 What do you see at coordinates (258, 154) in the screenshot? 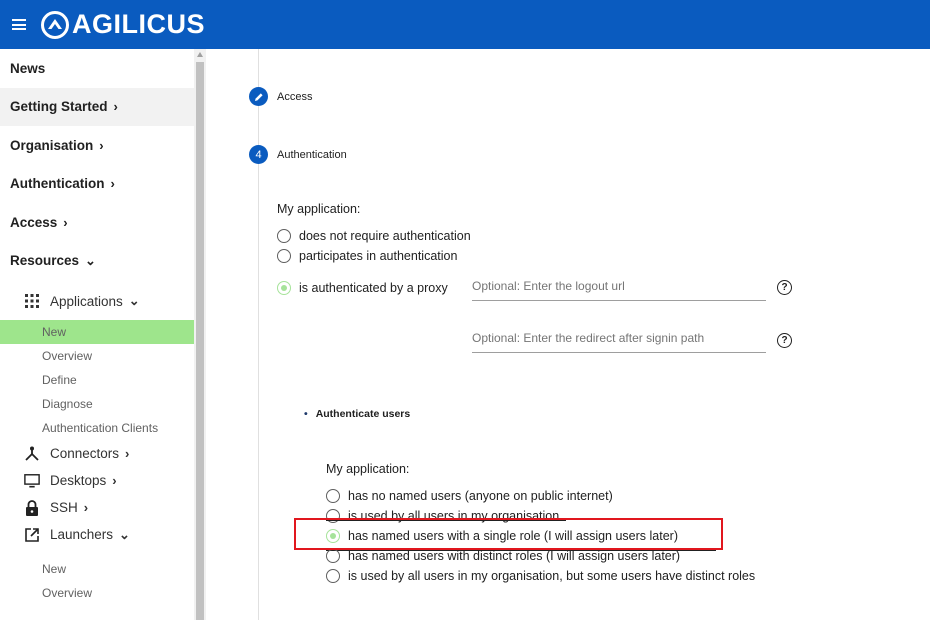
I see `step-number-badge: 4` at bounding box center [258, 154].